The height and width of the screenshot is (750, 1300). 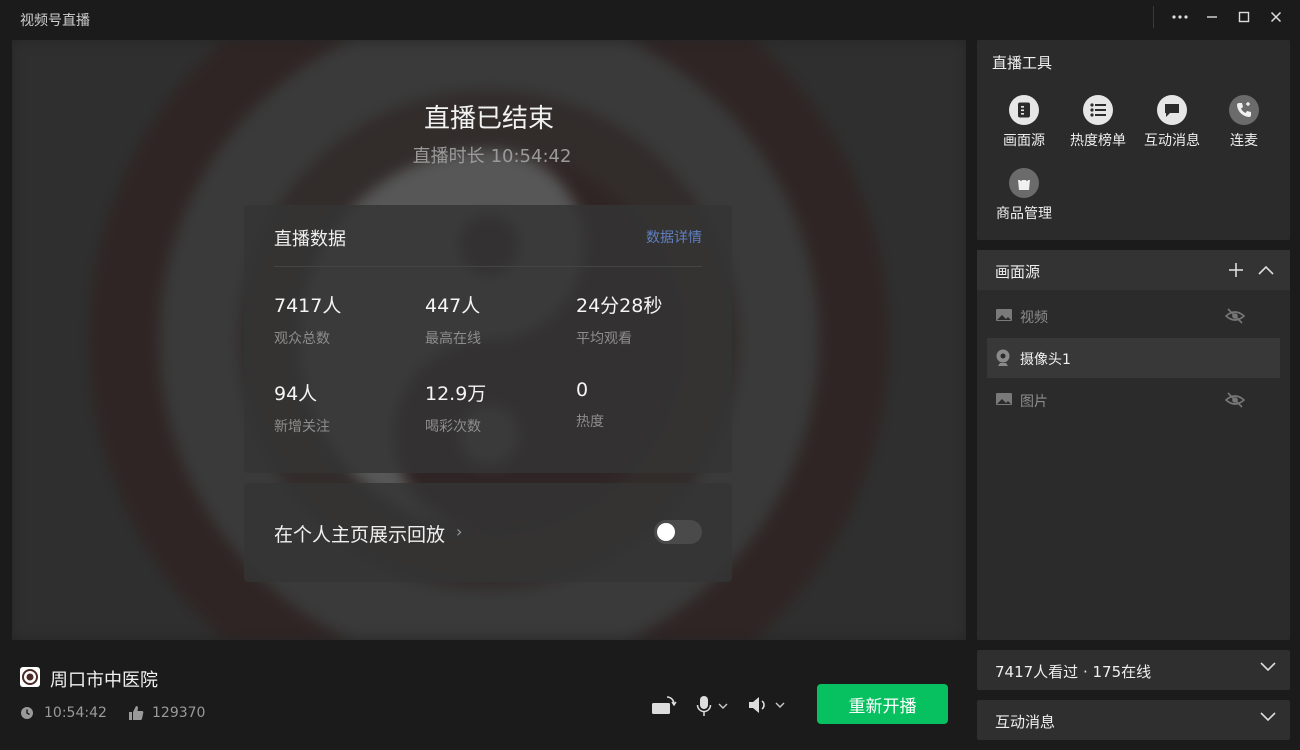 What do you see at coordinates (75, 713) in the screenshot?
I see `duration-text: 10:54:42` at bounding box center [75, 713].